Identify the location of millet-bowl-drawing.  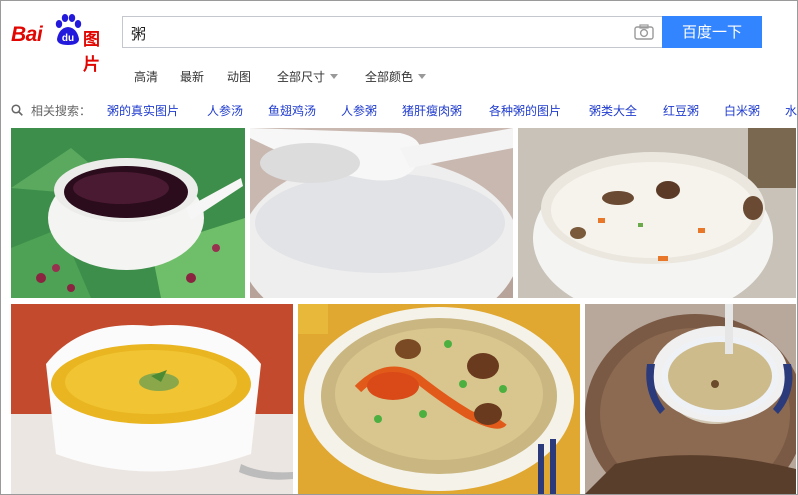
(690, 399).